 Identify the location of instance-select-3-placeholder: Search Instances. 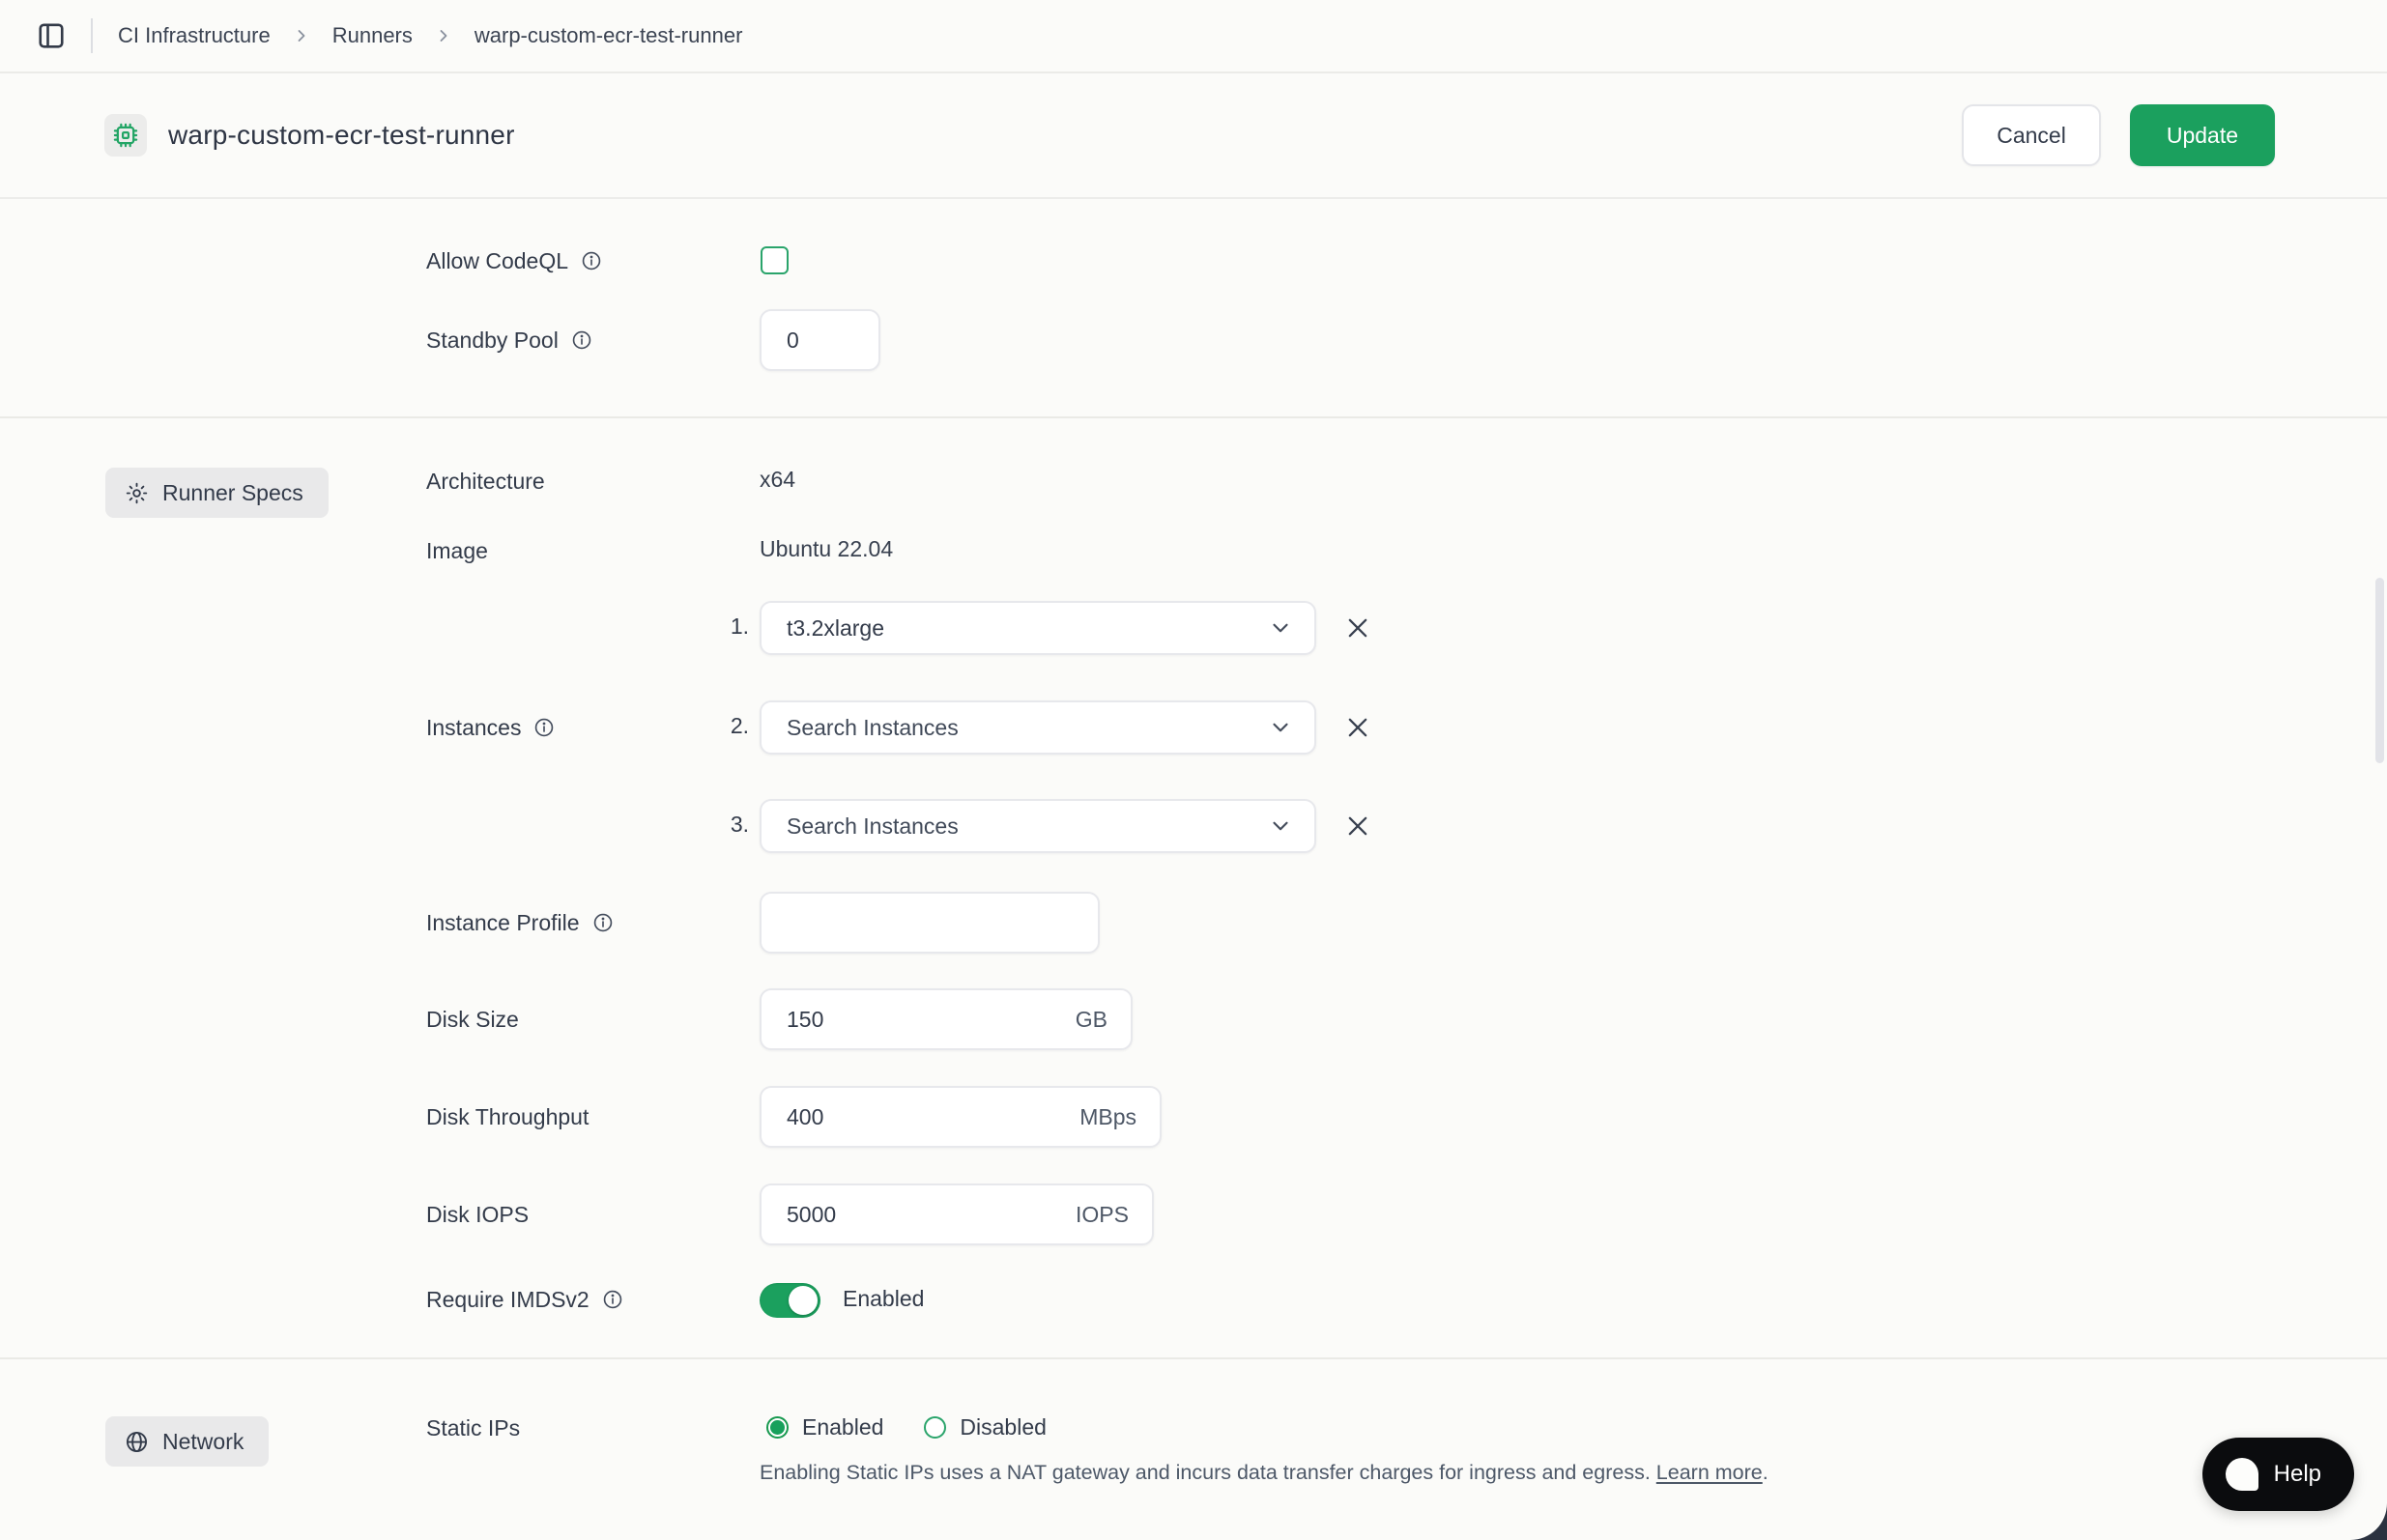
(873, 826).